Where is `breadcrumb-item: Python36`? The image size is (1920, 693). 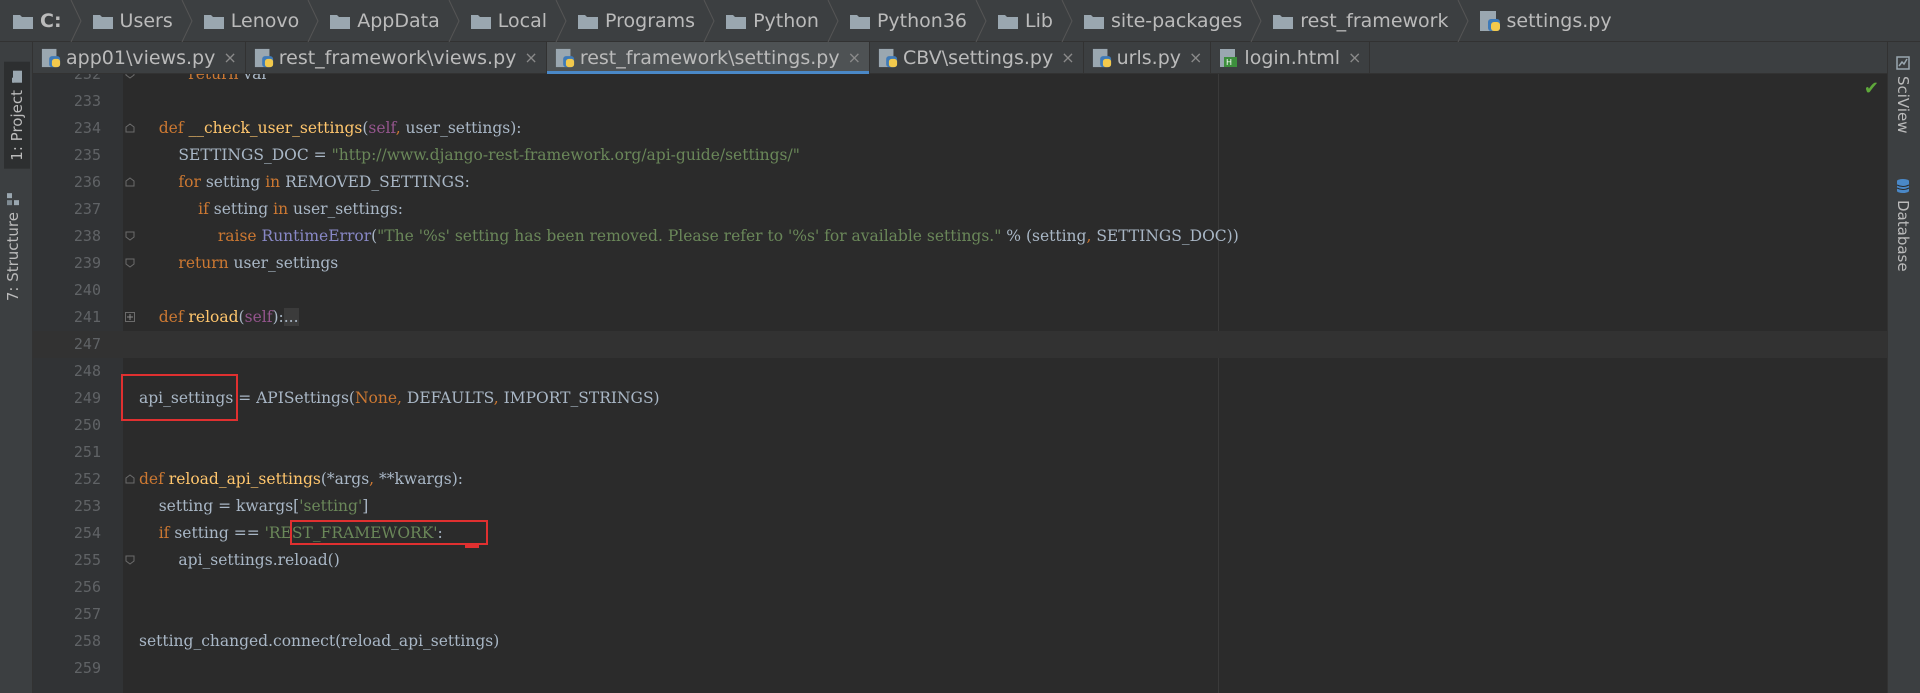 breadcrumb-item: Python36 is located at coordinates (912, 20).